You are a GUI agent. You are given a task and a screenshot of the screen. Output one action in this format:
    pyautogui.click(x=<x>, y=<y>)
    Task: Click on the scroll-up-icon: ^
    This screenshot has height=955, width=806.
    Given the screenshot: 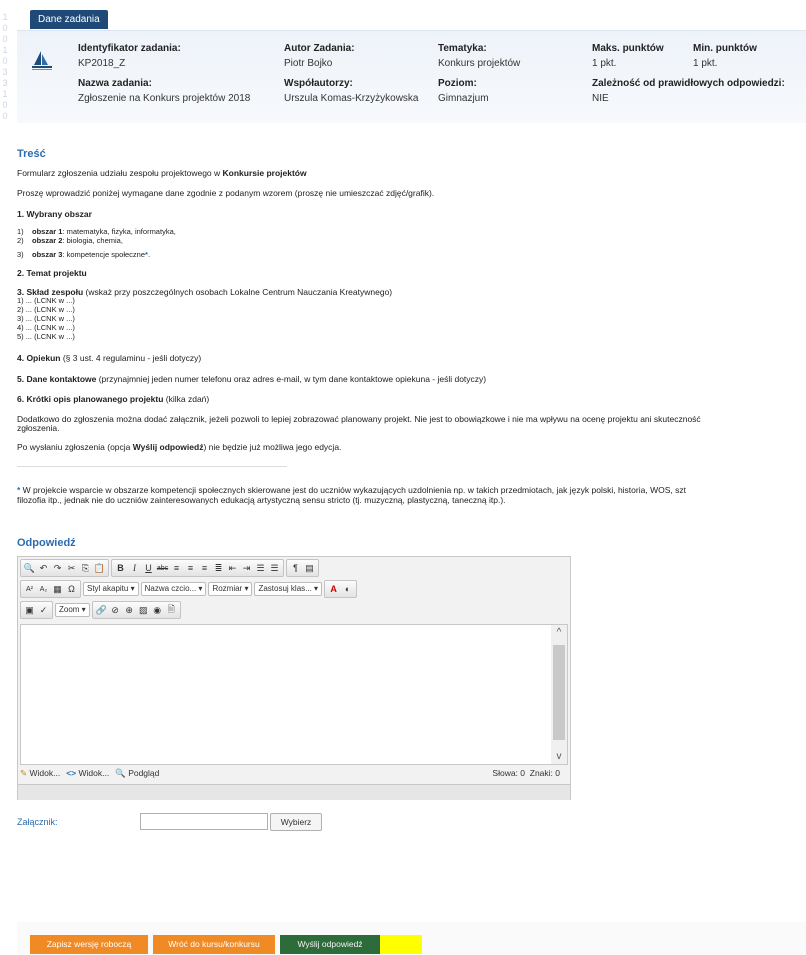 What is the action you would take?
    pyautogui.click(x=559, y=632)
    